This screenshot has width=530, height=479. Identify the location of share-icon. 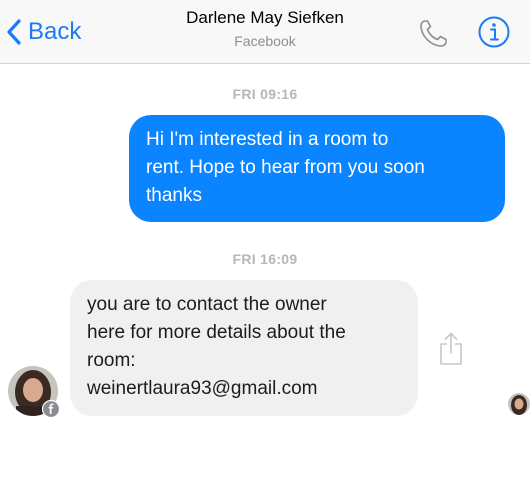
(451, 348).